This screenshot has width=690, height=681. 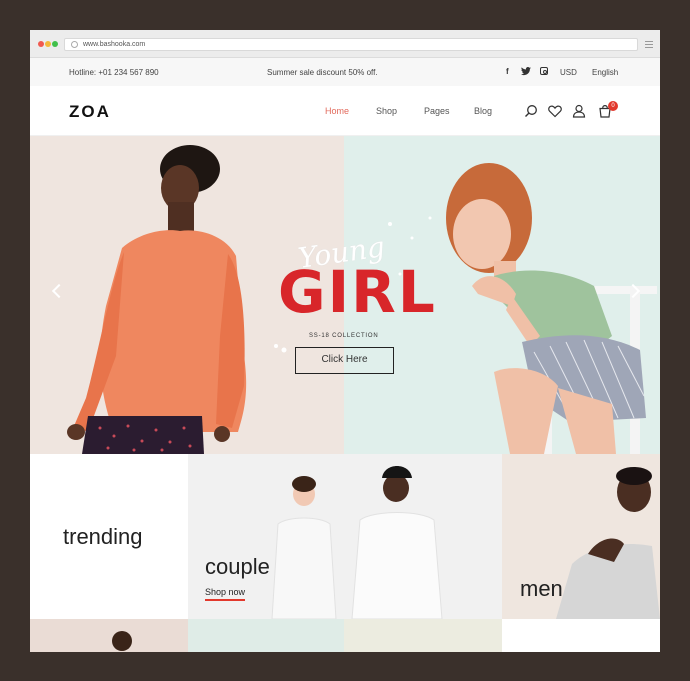 What do you see at coordinates (531, 111) in the screenshot?
I see `search-icon` at bounding box center [531, 111].